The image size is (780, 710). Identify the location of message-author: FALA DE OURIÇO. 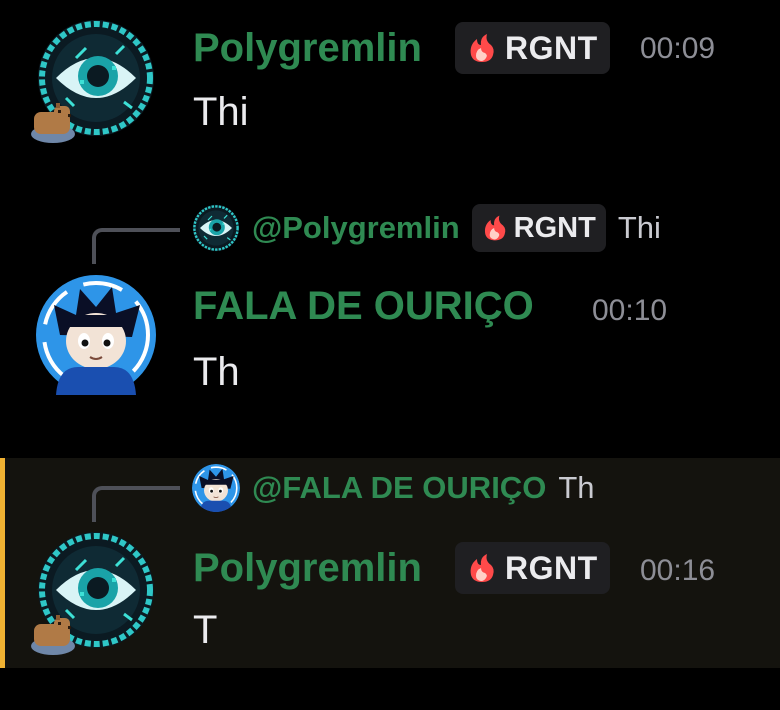
(363, 306).